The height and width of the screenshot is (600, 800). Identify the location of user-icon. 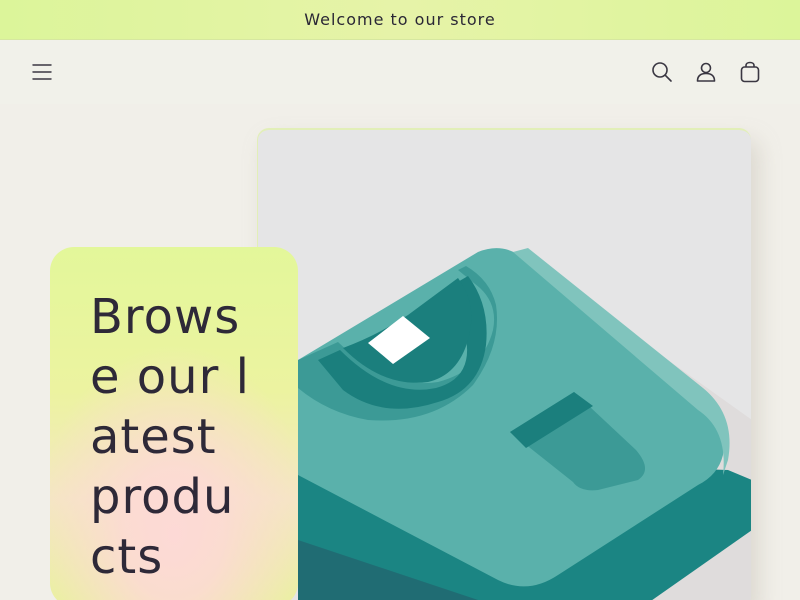
(706, 72).